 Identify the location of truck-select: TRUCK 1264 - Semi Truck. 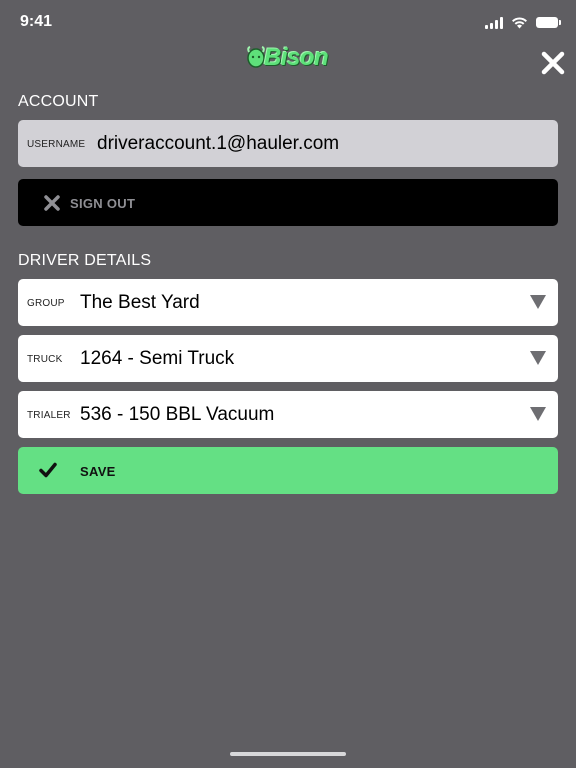
(288, 358).